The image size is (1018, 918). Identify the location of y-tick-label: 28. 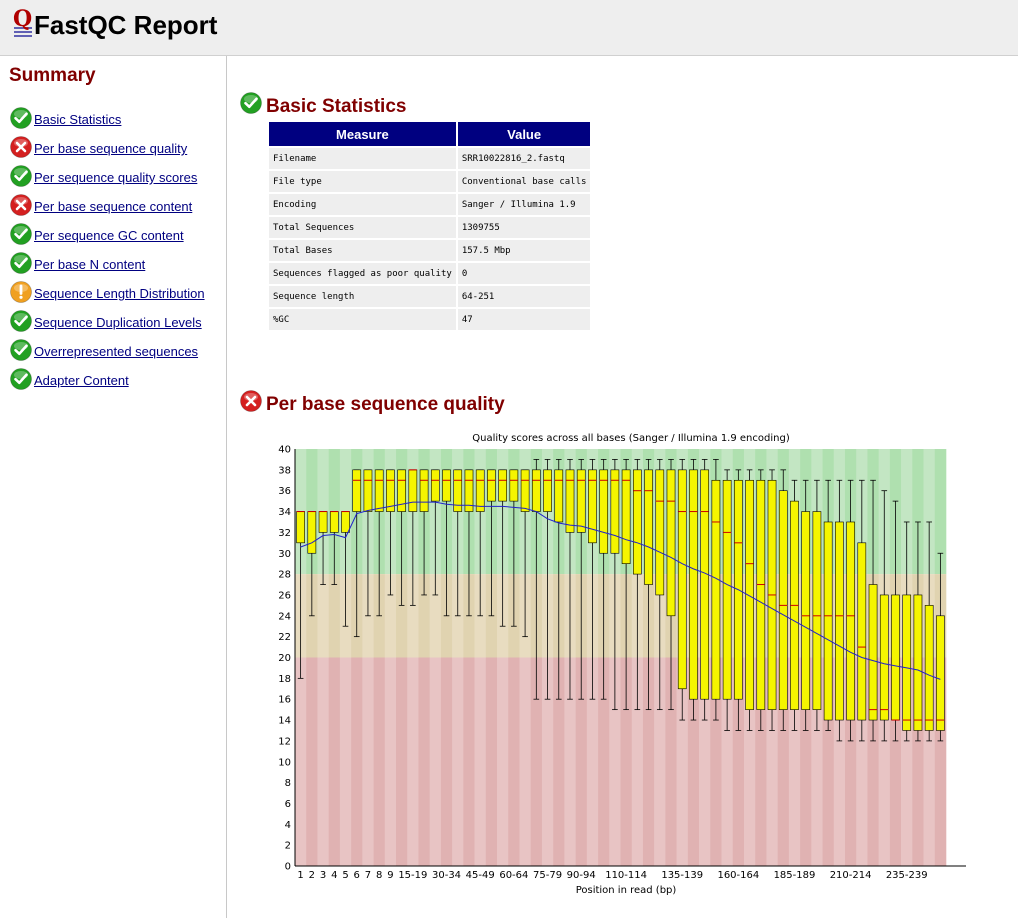
(284, 575).